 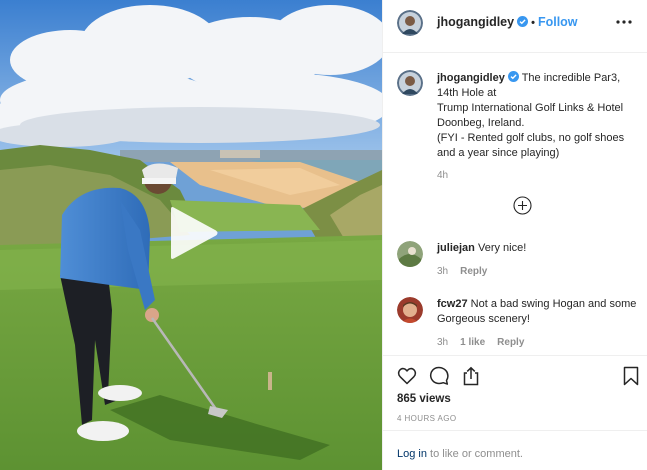 I want to click on comment-meta: 3h Reply, so click(x=468, y=271).